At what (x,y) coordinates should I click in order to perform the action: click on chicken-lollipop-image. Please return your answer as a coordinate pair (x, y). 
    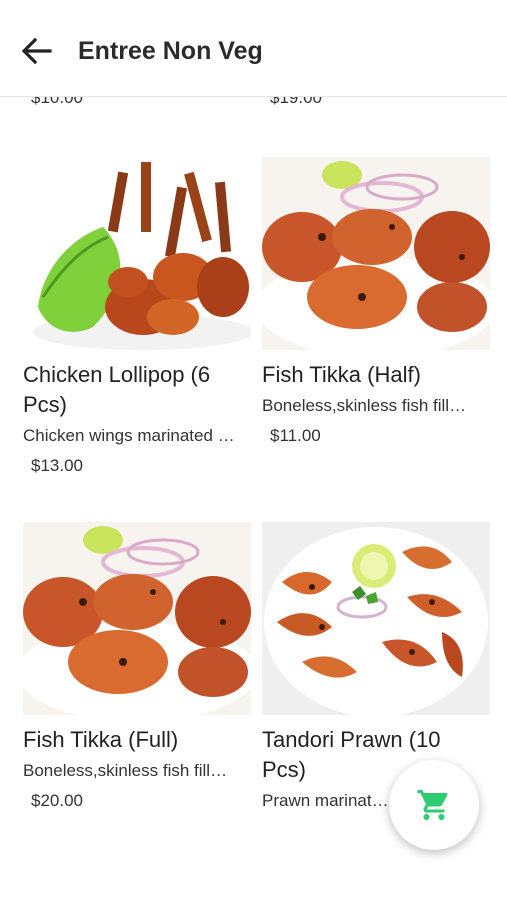
    Looking at the image, I should click on (137, 253).